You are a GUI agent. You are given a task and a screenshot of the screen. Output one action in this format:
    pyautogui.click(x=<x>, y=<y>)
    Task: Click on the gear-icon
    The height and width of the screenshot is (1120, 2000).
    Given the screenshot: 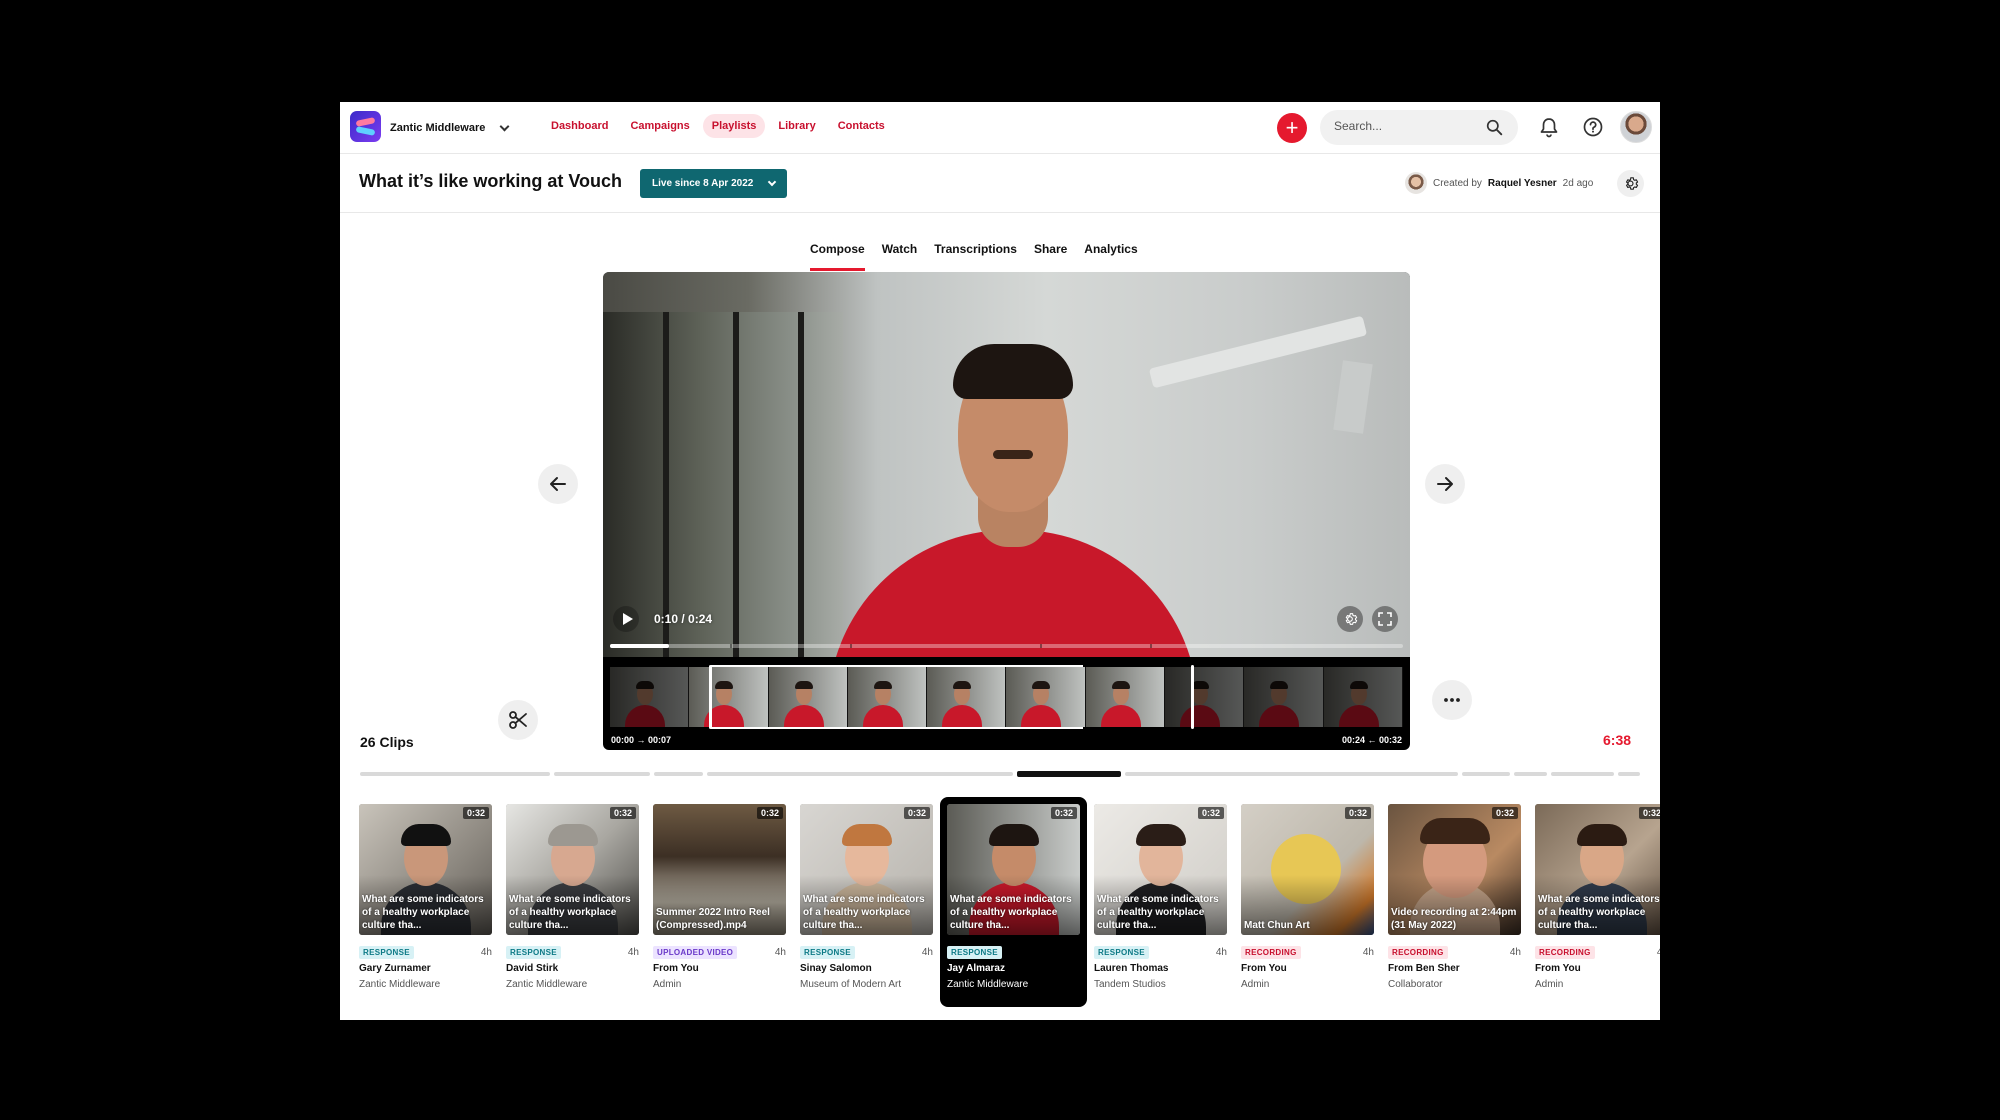 What is the action you would take?
    pyautogui.click(x=1351, y=619)
    